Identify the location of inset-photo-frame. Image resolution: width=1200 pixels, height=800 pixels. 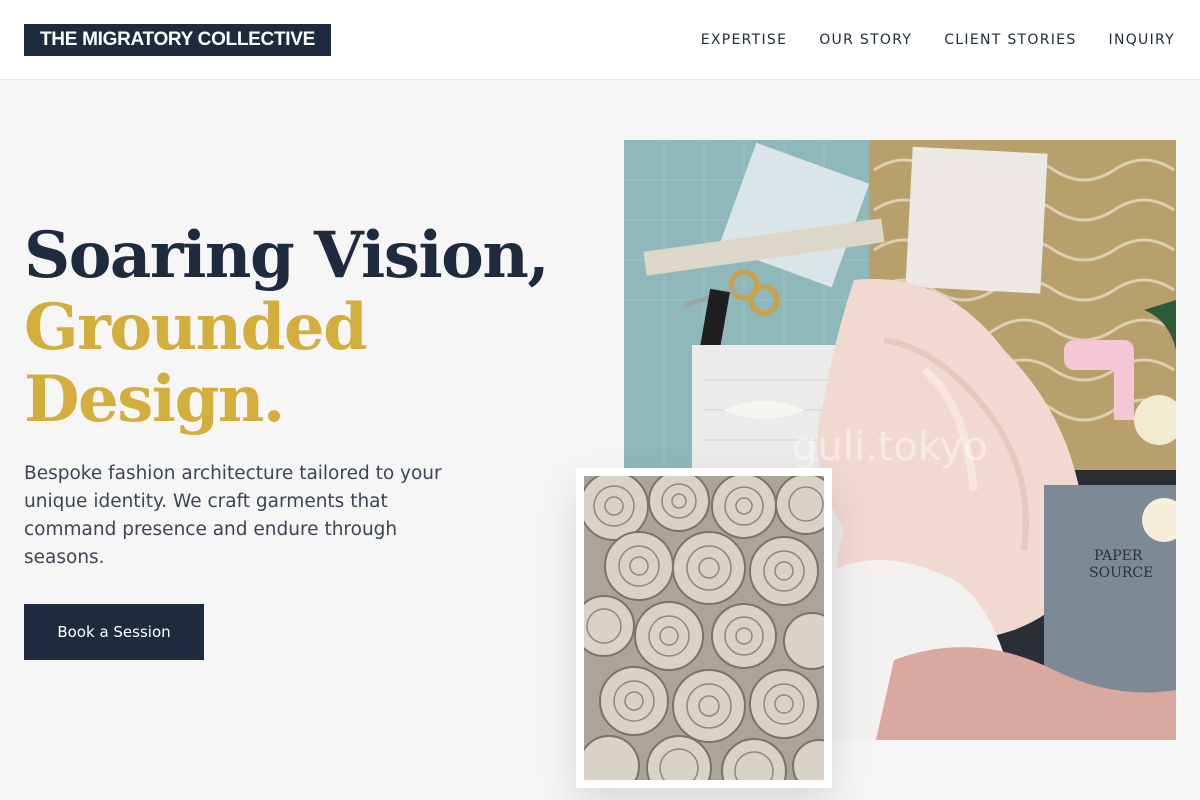
(704, 628).